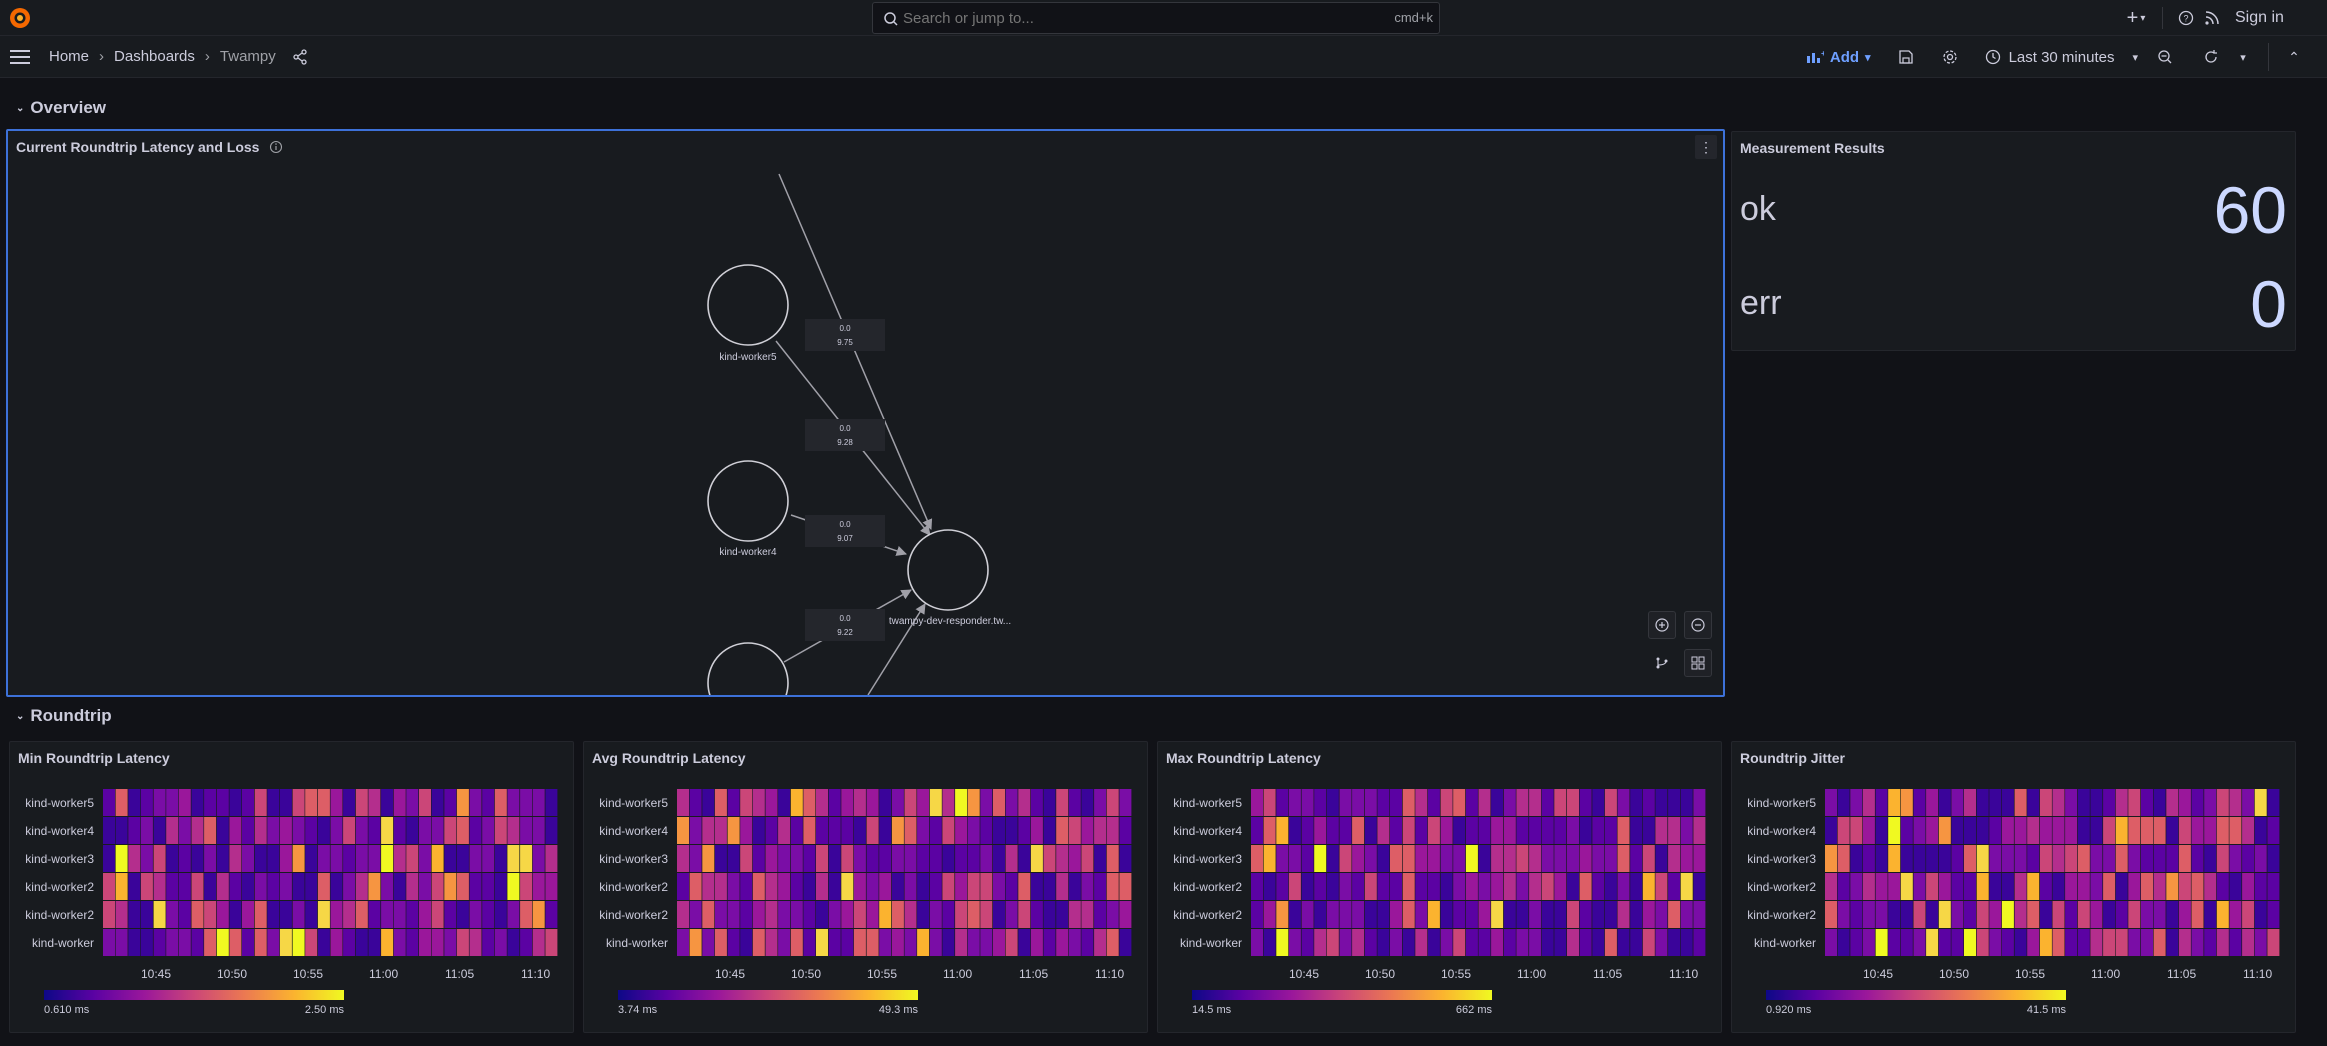 The height and width of the screenshot is (1046, 2327). Describe the element at coordinates (1156, 18) in the screenshot. I see `search-box: cmd+k` at that location.